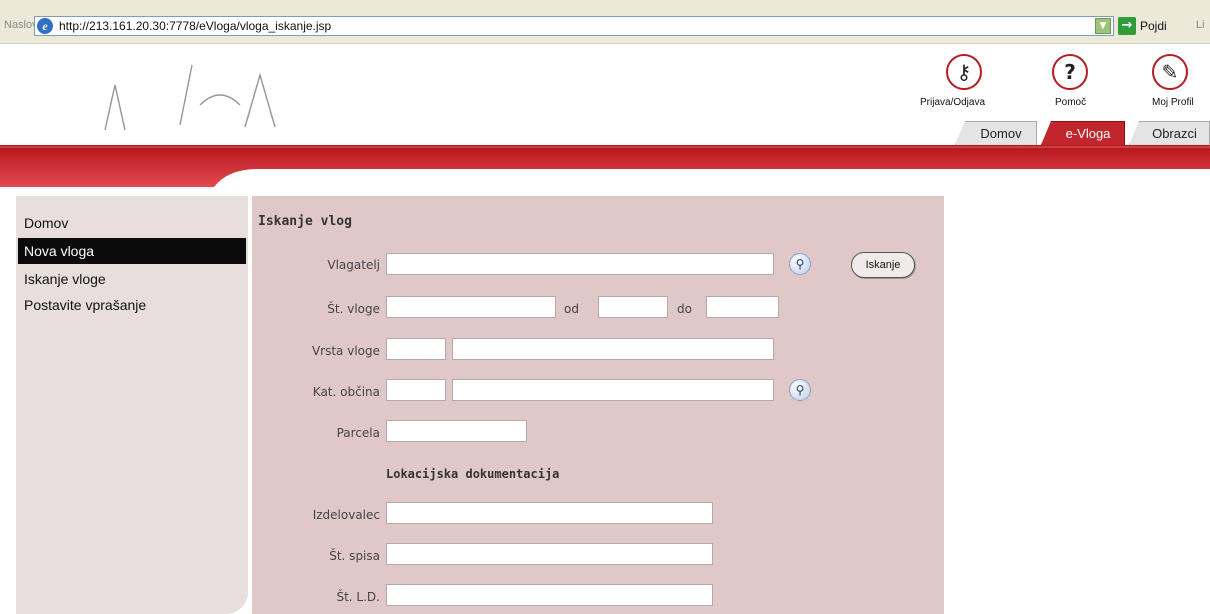 This screenshot has width=1210, height=614. What do you see at coordinates (354, 556) in the screenshot?
I see `st-spisa-label: Št. spisa` at bounding box center [354, 556].